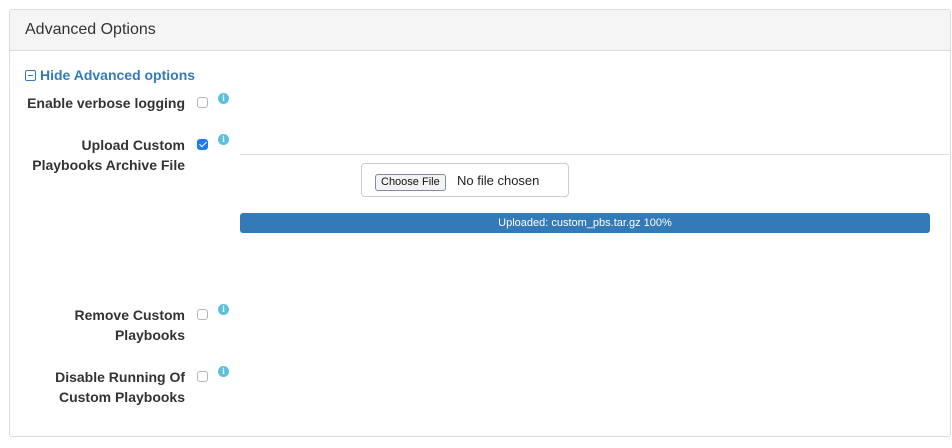 The height and width of the screenshot is (448, 952). Describe the element at coordinates (130, 325) in the screenshot. I see `remove-playbooks-label: Remove Custom Playbooks` at that location.